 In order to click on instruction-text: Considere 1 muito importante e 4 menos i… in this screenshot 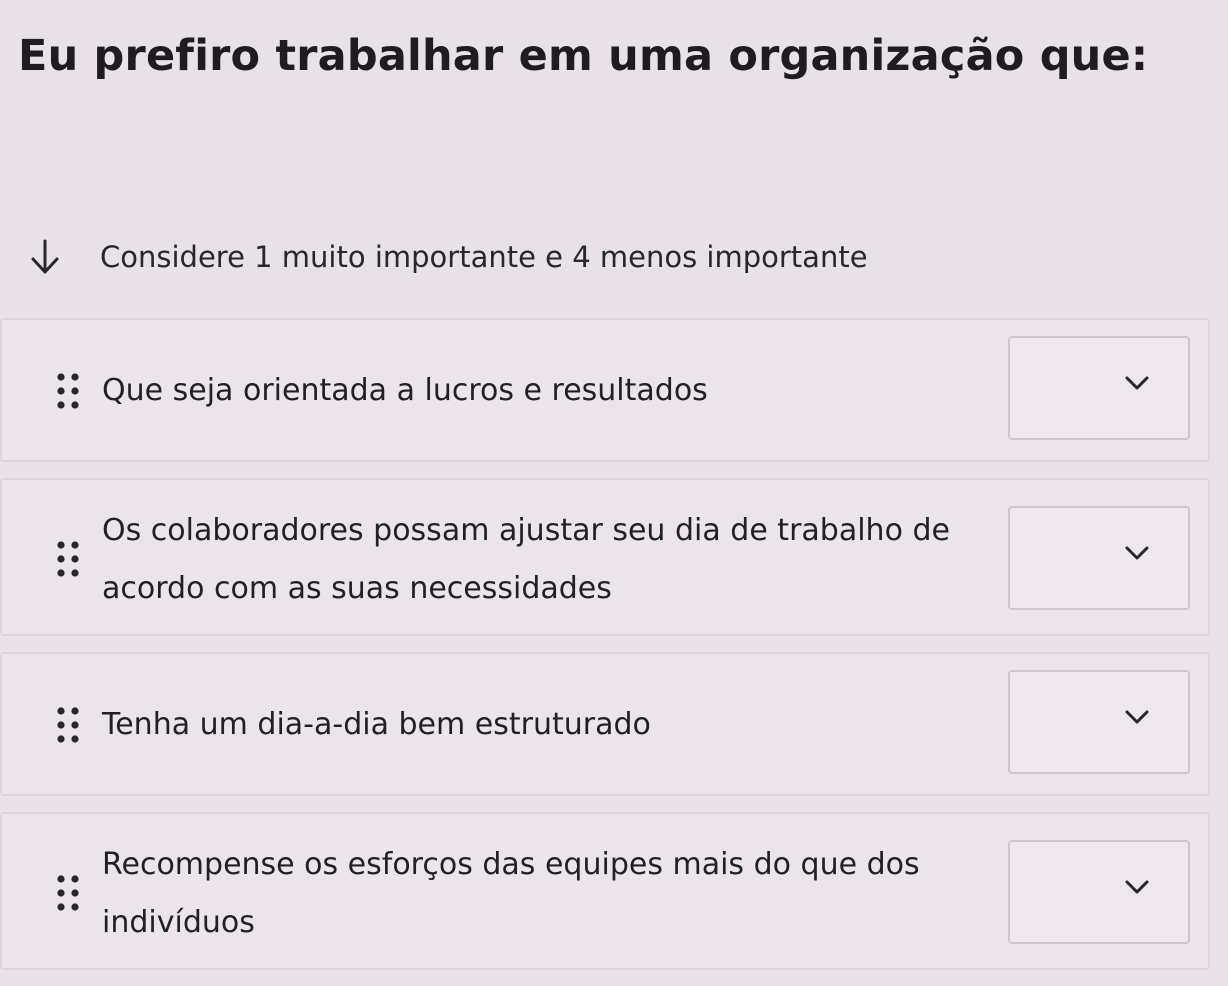, I will do `click(484, 257)`.